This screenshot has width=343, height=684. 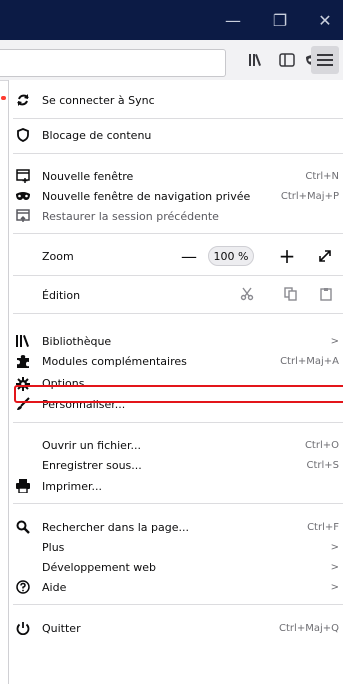 What do you see at coordinates (176, 295) in the screenshot?
I see `menu-item-edit: Édition` at bounding box center [176, 295].